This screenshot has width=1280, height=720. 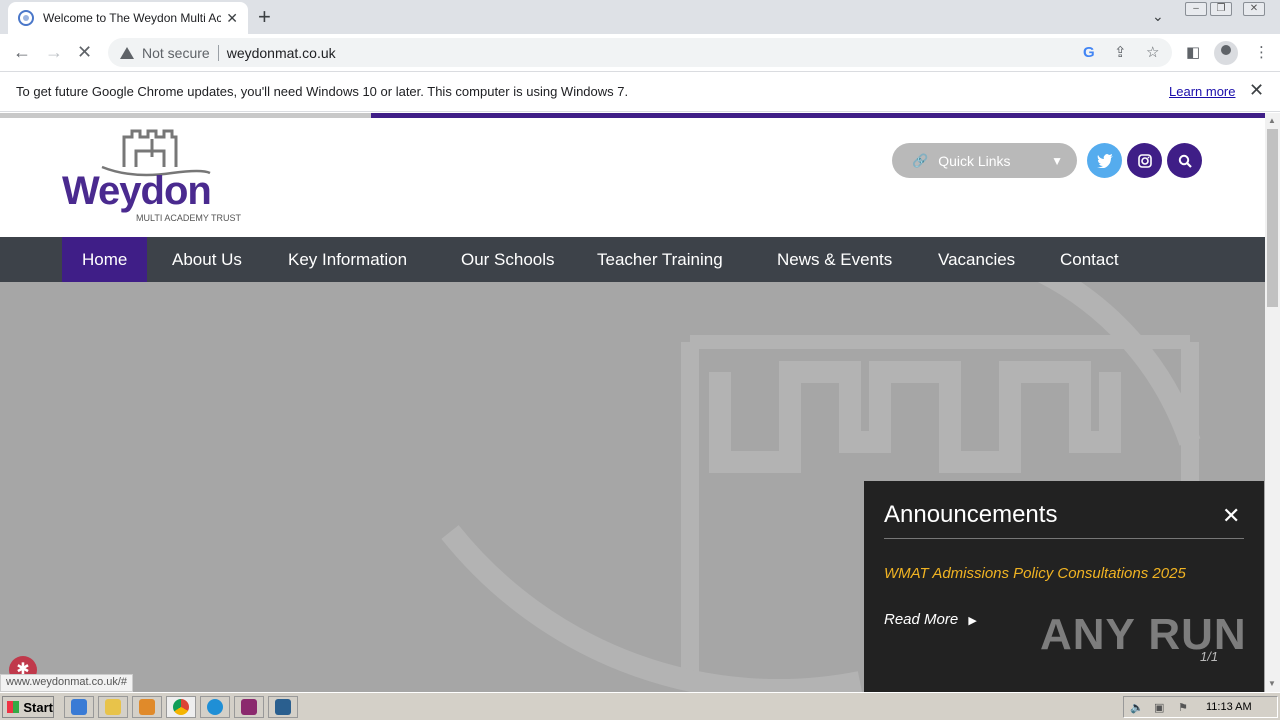 I want to click on app-window-icon, so click(x=283, y=707).